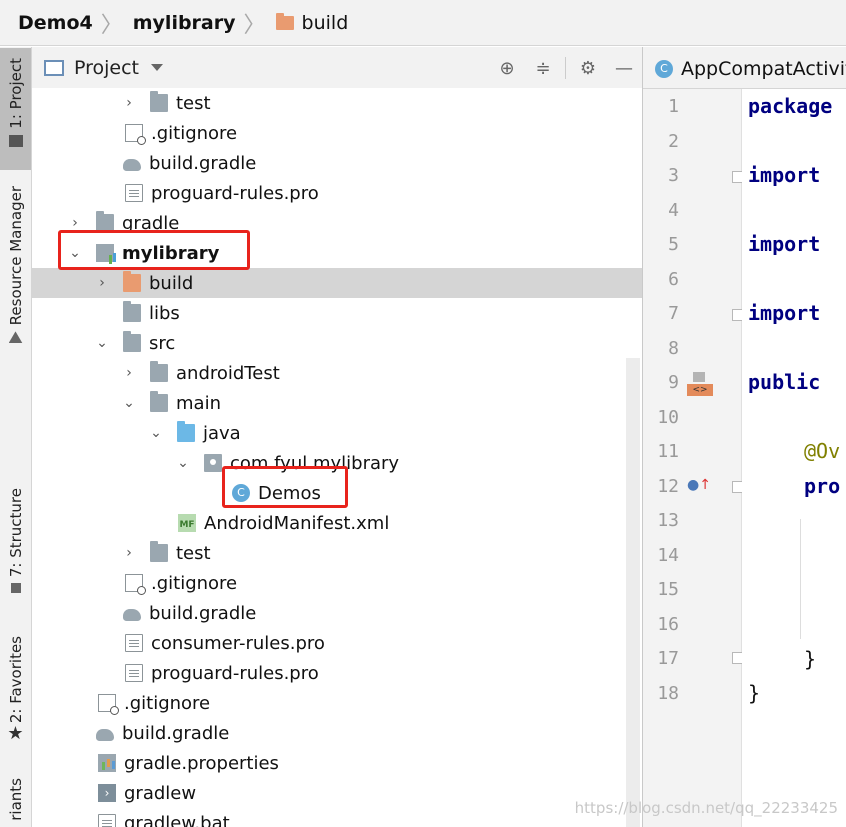  Describe the element at coordinates (337, 343) in the screenshot. I see `tree-item-src: ⌄ src` at that location.